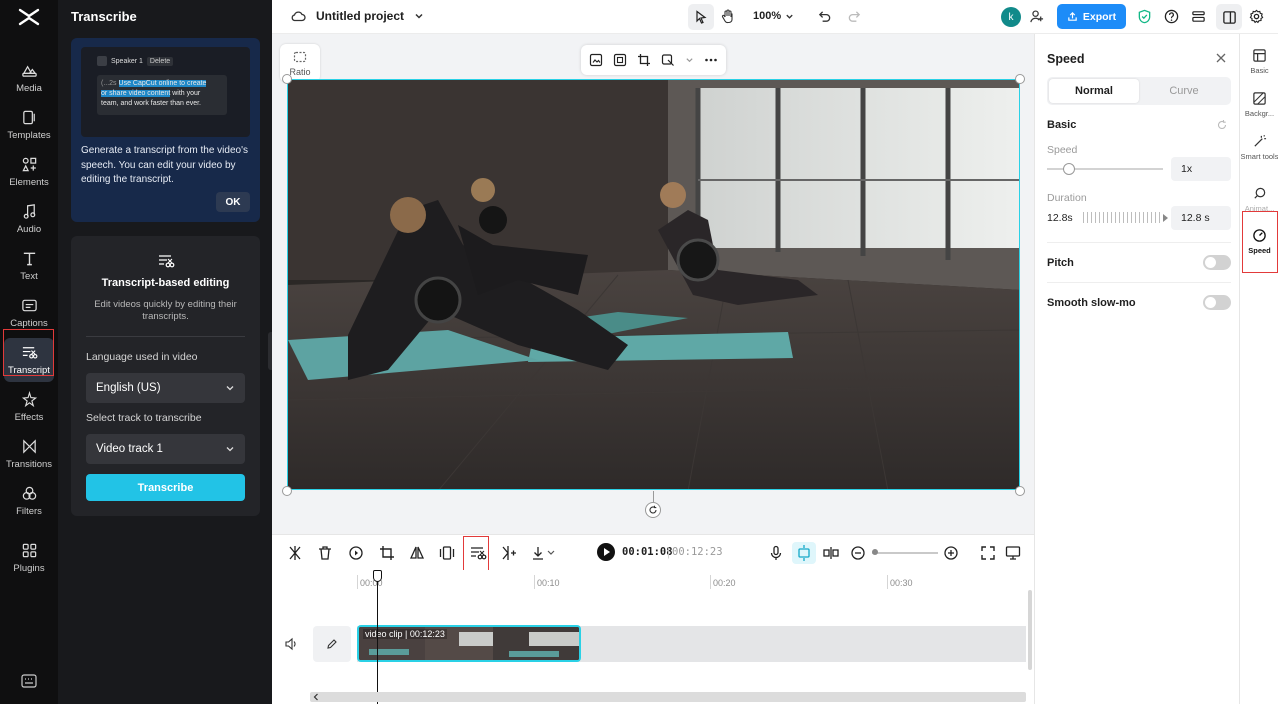  What do you see at coordinates (1060, 263) in the screenshot?
I see `pitch-label: Pitch` at bounding box center [1060, 263].